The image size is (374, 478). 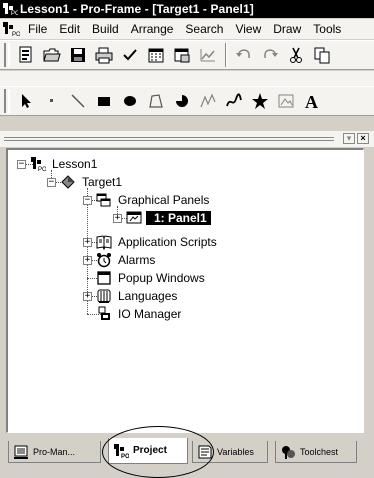 I want to click on tab-label: Project, so click(x=150, y=450).